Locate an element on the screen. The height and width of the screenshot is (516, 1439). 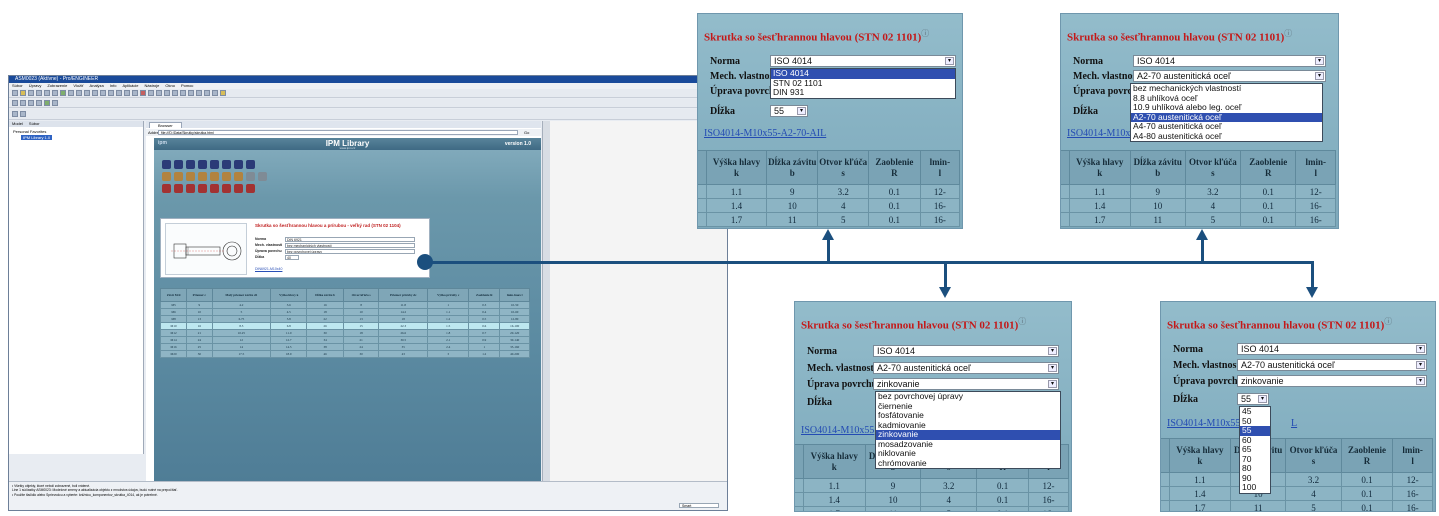
washer-category-icon is located at coordinates (190, 164).